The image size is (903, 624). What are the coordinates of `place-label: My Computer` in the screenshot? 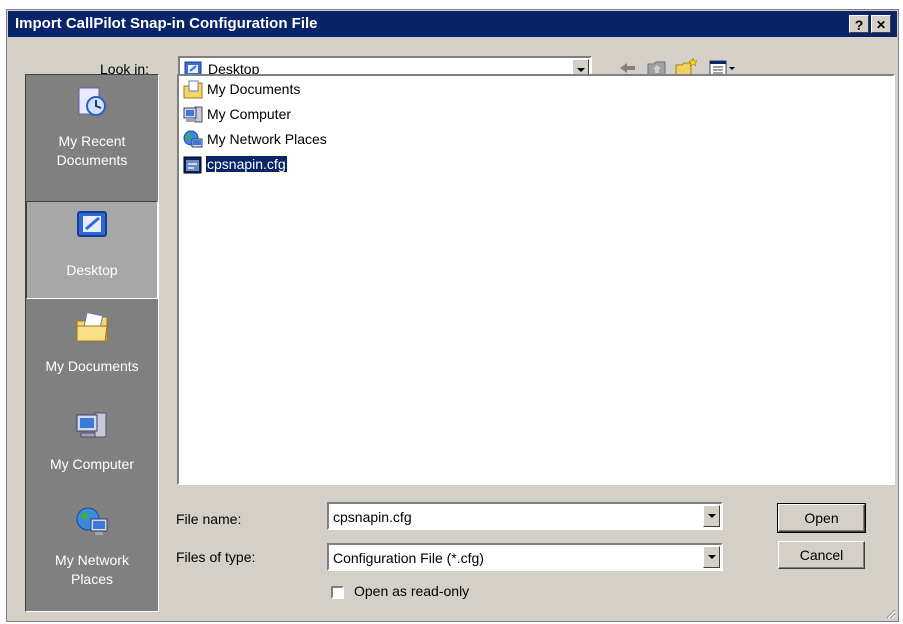 It's located at (92, 464).